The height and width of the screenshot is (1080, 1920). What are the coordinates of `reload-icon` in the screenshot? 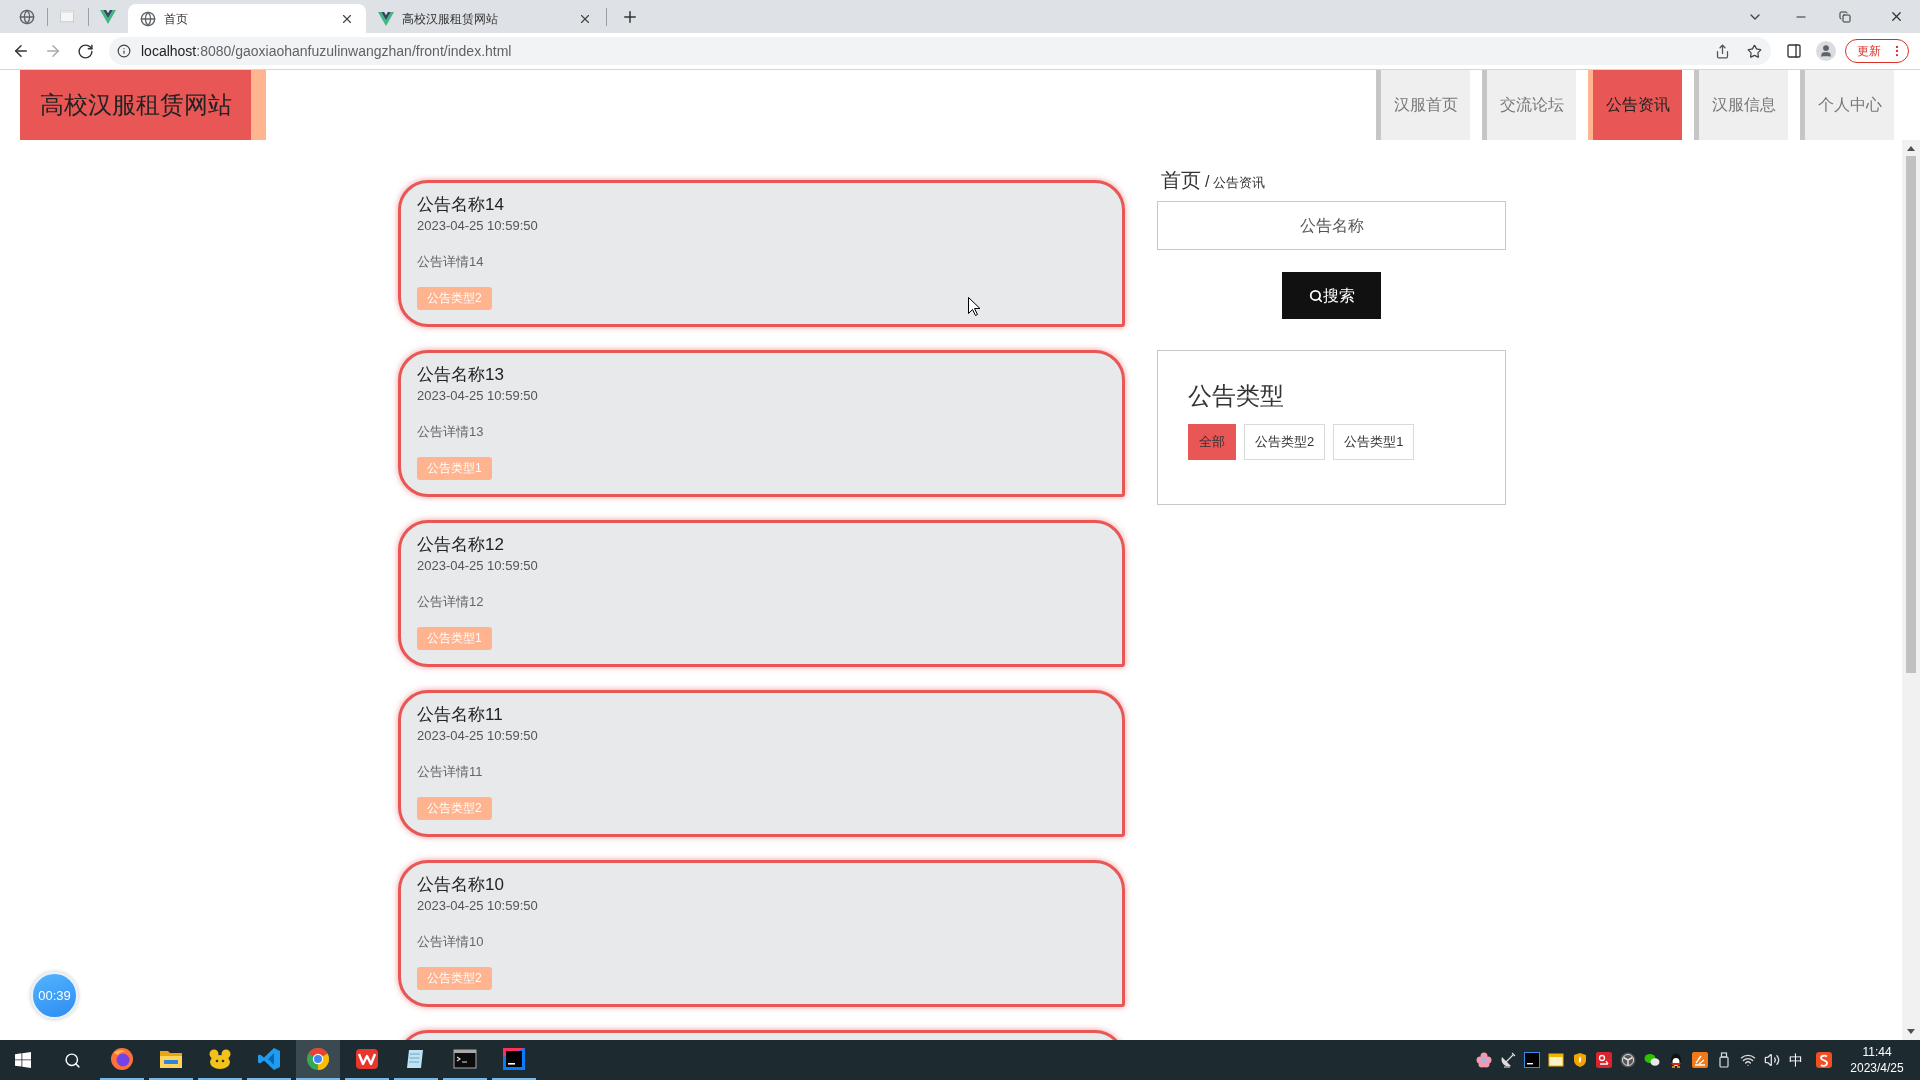 It's located at (85, 51).